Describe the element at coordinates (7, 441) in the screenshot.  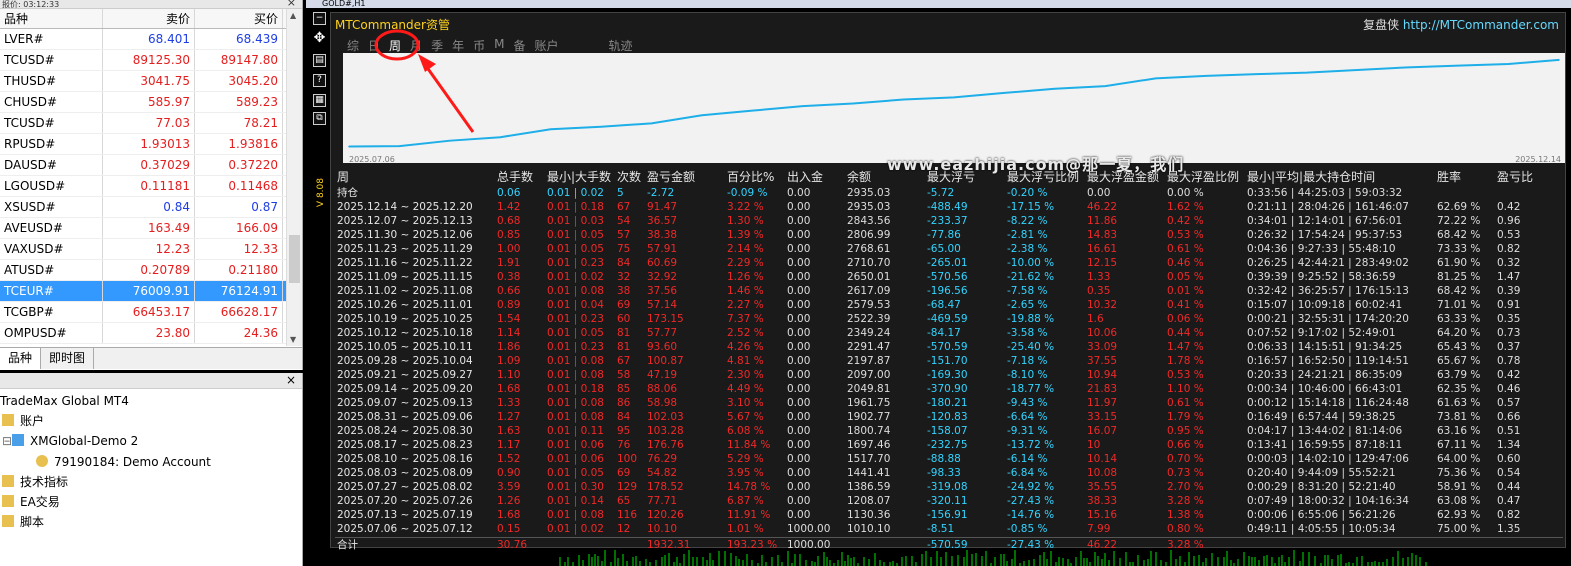
I see `tree-collapse-icon: ⊟` at that location.